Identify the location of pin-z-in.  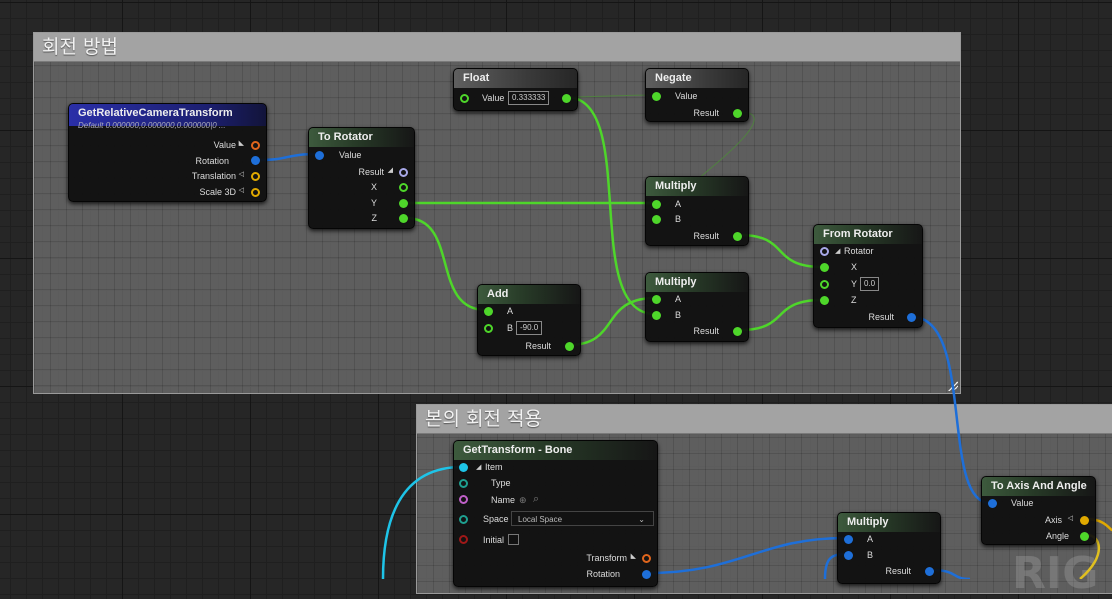
(824, 300).